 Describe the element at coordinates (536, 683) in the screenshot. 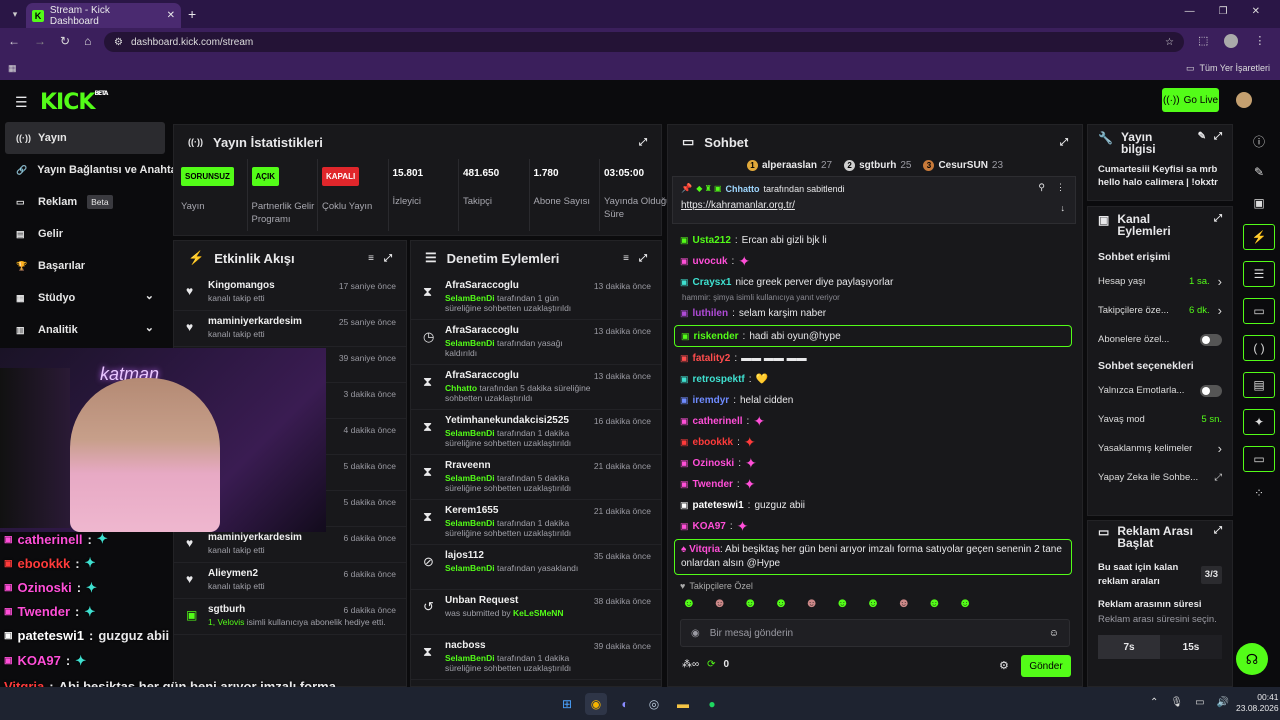

I see `moderation-row: ⧗ruzgar4554650 dakika önce` at that location.